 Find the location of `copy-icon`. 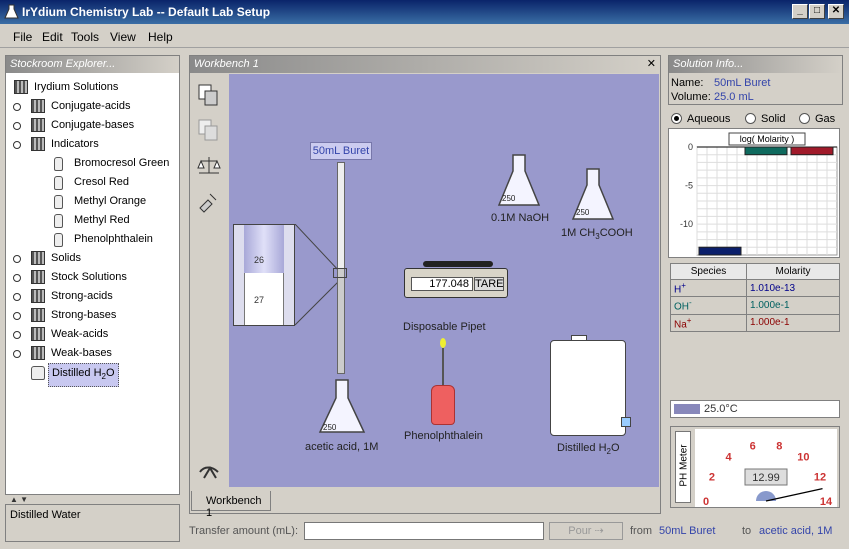

copy-icon is located at coordinates (209, 130).